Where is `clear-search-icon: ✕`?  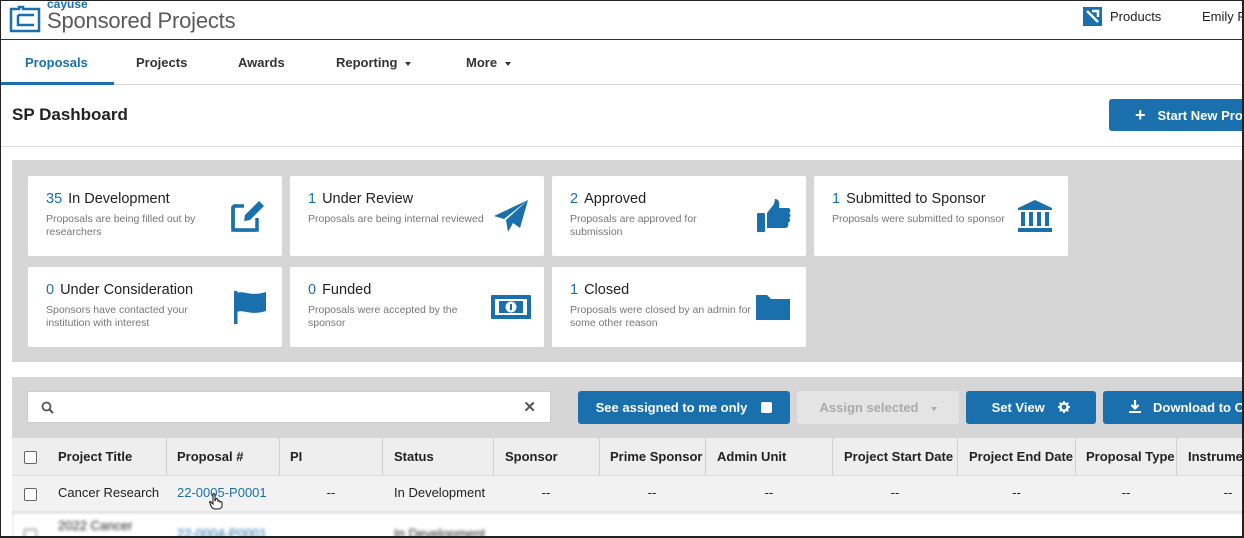 clear-search-icon: ✕ is located at coordinates (529, 407).